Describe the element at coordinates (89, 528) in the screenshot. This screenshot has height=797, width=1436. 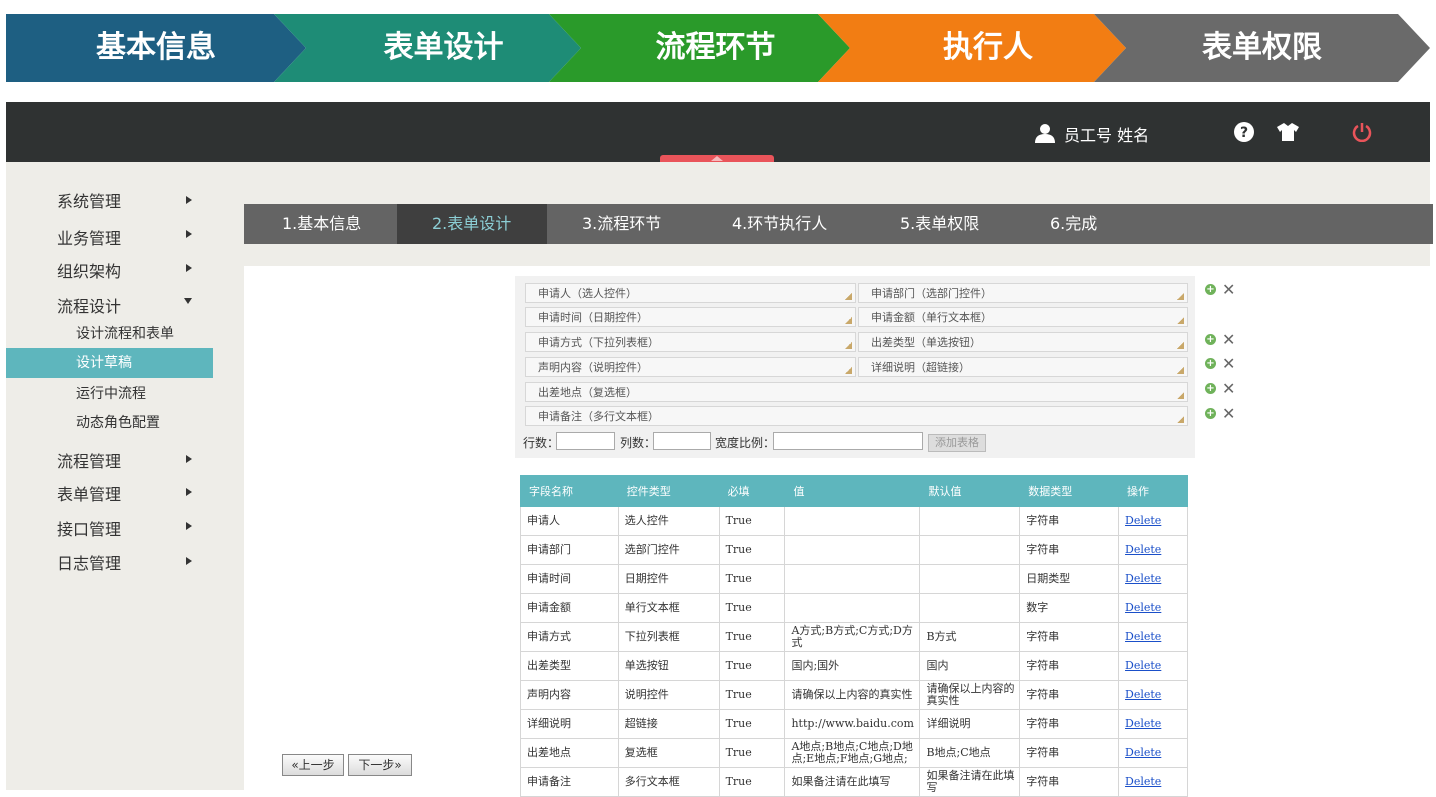
I see `sidebar-item-api-manage: 接口管理` at that location.